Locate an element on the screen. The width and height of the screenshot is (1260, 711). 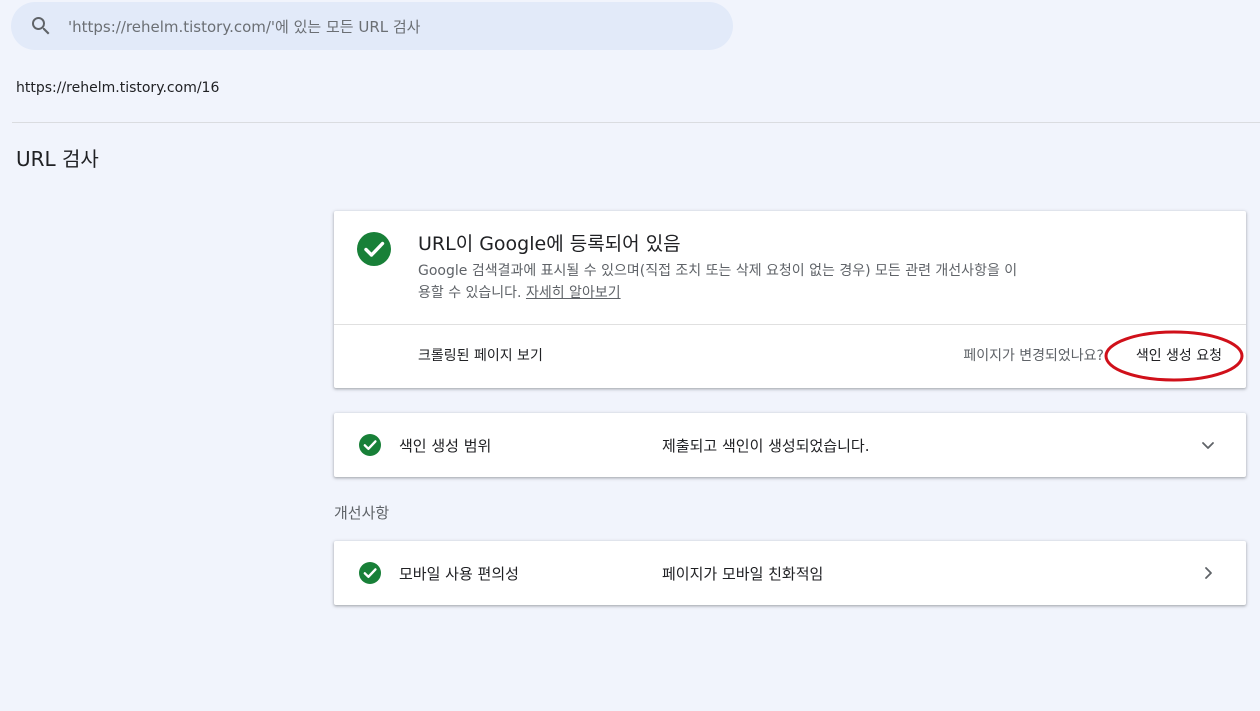
search-bar is located at coordinates (372, 26).